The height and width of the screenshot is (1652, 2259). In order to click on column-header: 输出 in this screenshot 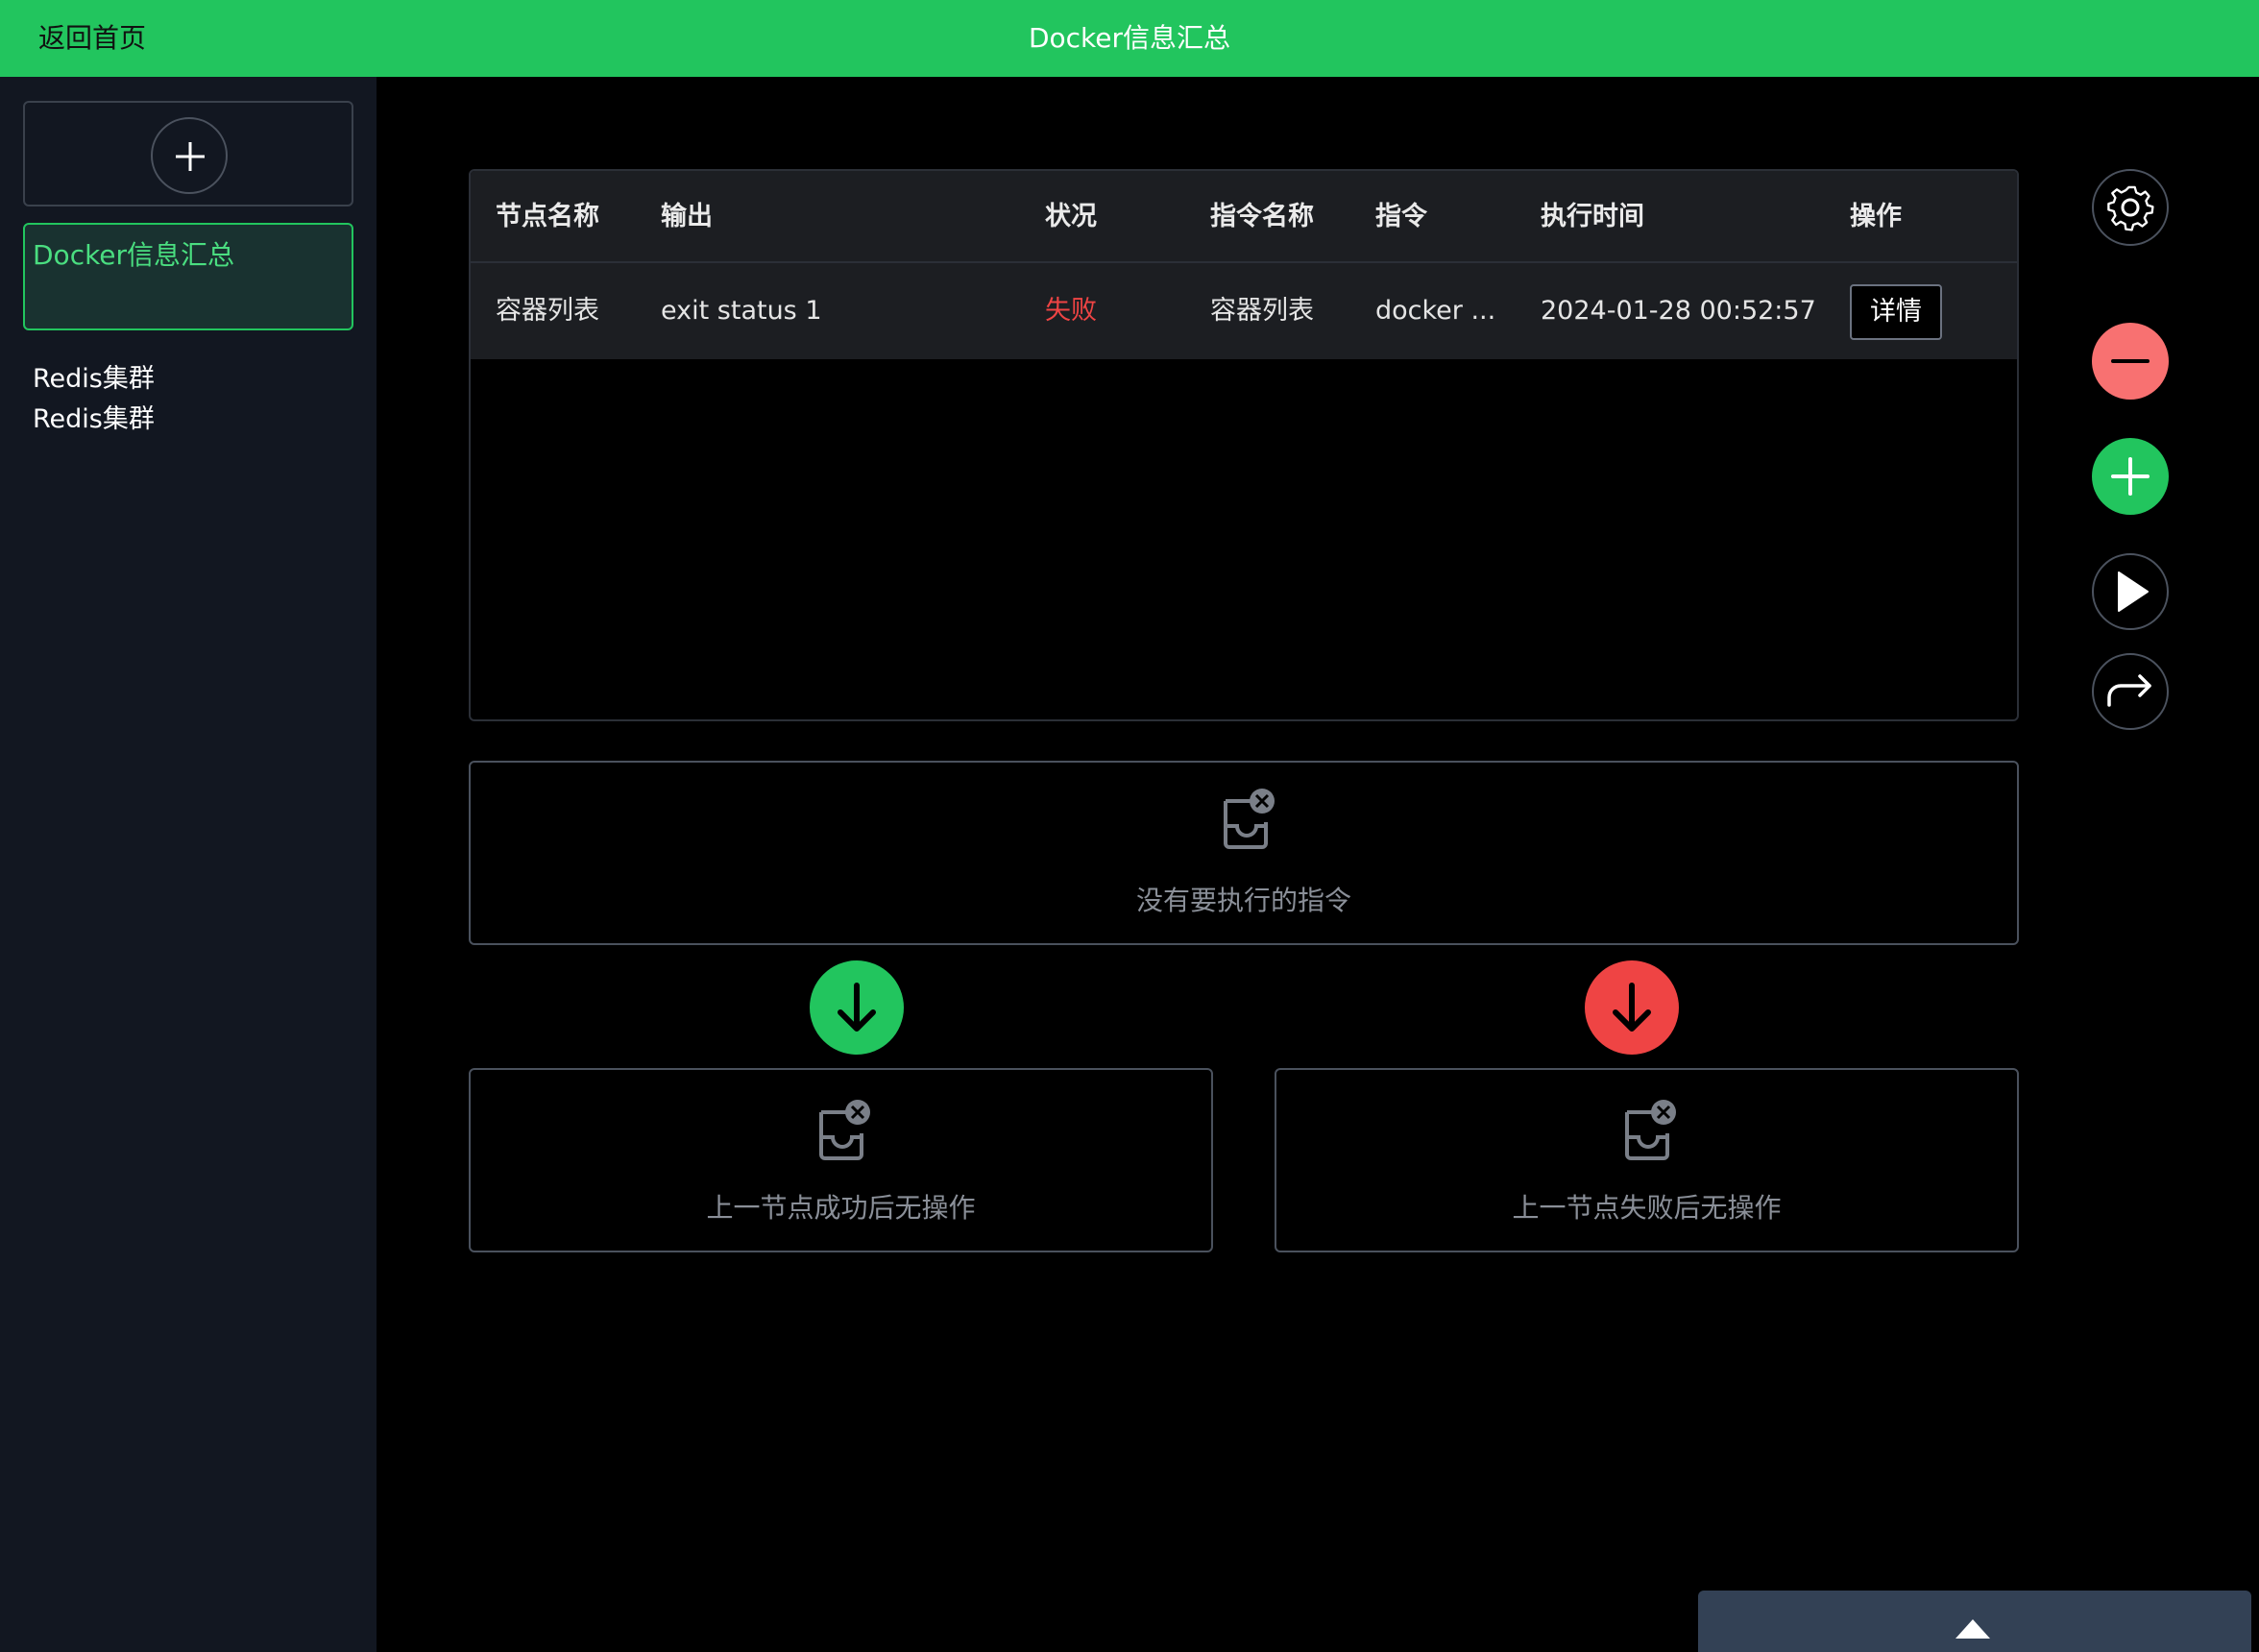, I will do `click(687, 216)`.